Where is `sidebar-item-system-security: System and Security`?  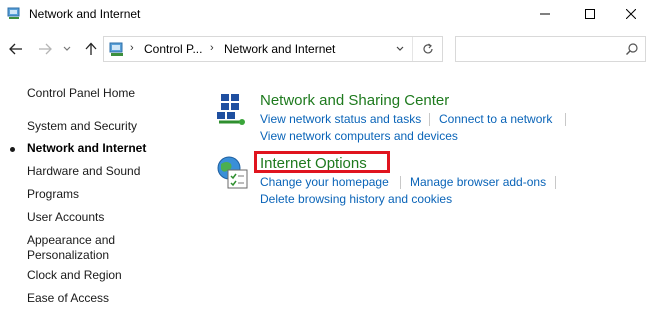
sidebar-item-system-security: System and Security is located at coordinates (82, 126).